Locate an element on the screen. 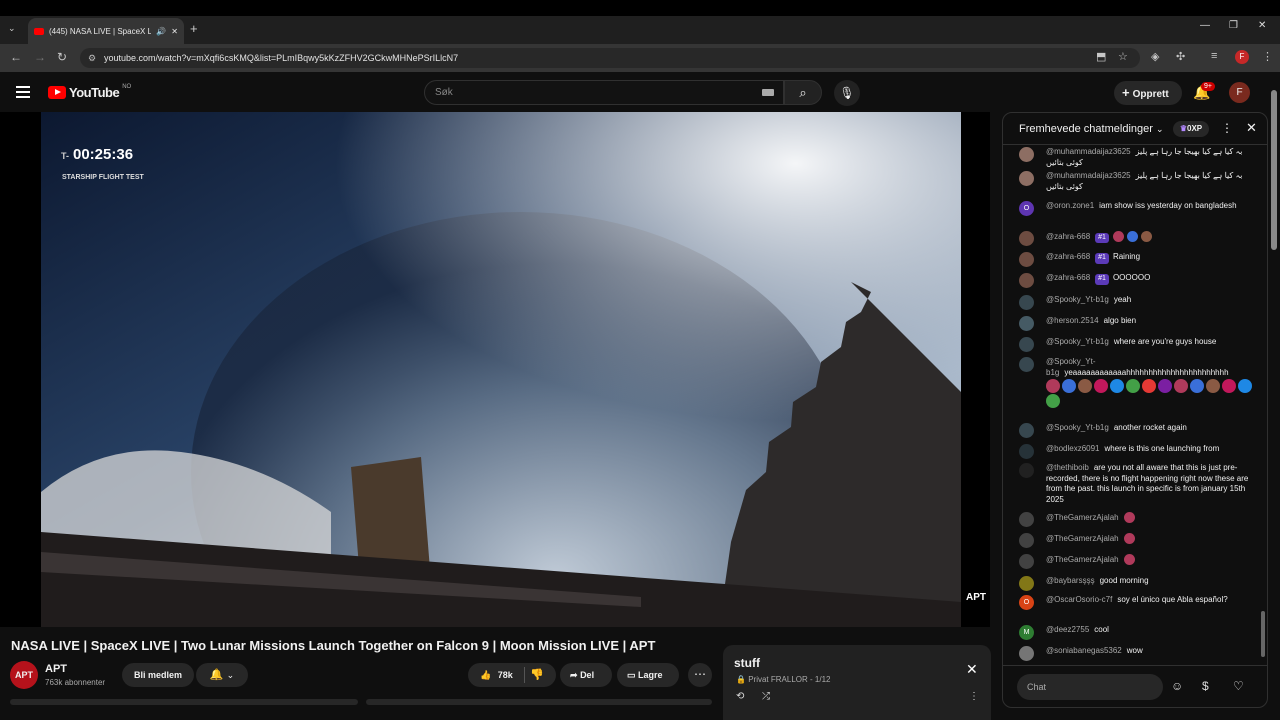 The width and height of the screenshot is (1280, 720). chat-emoji-icon is located at coordinates (1129, 559).